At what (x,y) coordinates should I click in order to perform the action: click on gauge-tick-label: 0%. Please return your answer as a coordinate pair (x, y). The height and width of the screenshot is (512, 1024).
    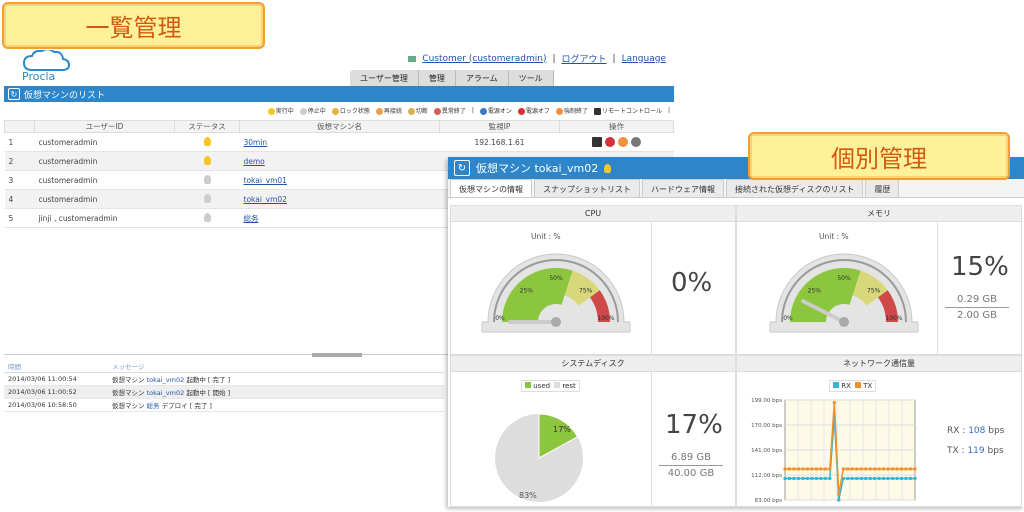
    Looking at the image, I should click on (500, 318).